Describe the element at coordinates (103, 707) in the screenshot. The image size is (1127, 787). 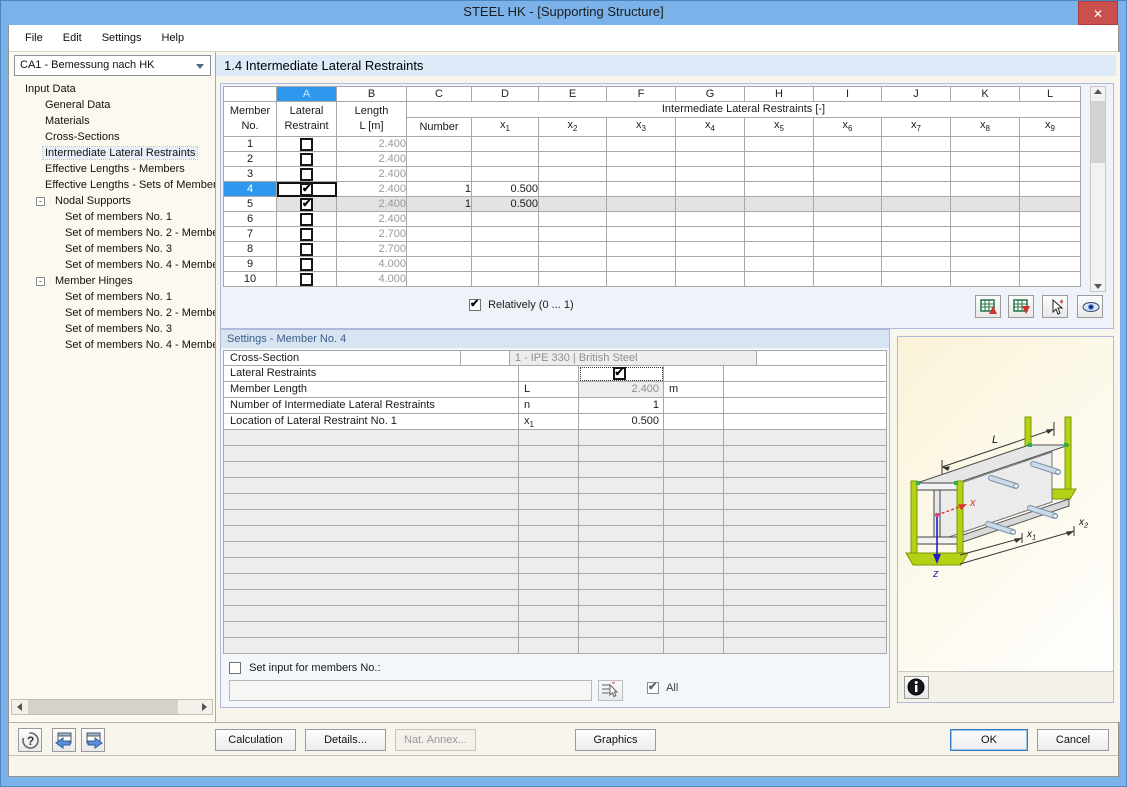
I see `scrollbar-thumb` at that location.